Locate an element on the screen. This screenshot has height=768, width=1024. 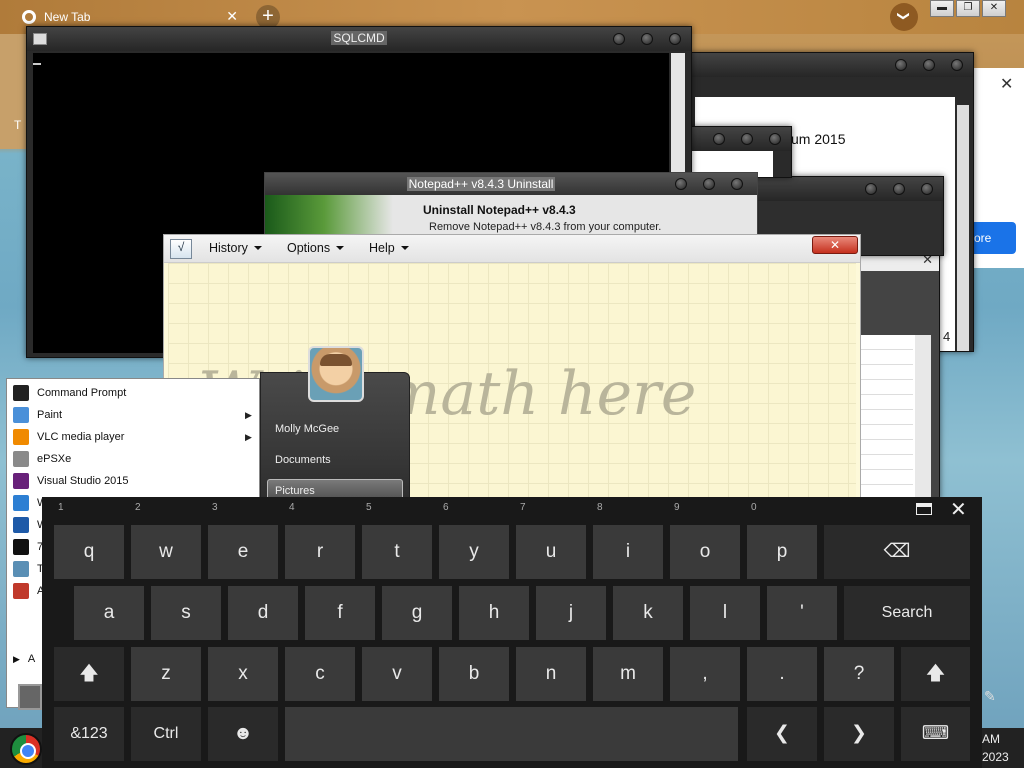
right-arrow-key: ❯ is located at coordinates (859, 734).